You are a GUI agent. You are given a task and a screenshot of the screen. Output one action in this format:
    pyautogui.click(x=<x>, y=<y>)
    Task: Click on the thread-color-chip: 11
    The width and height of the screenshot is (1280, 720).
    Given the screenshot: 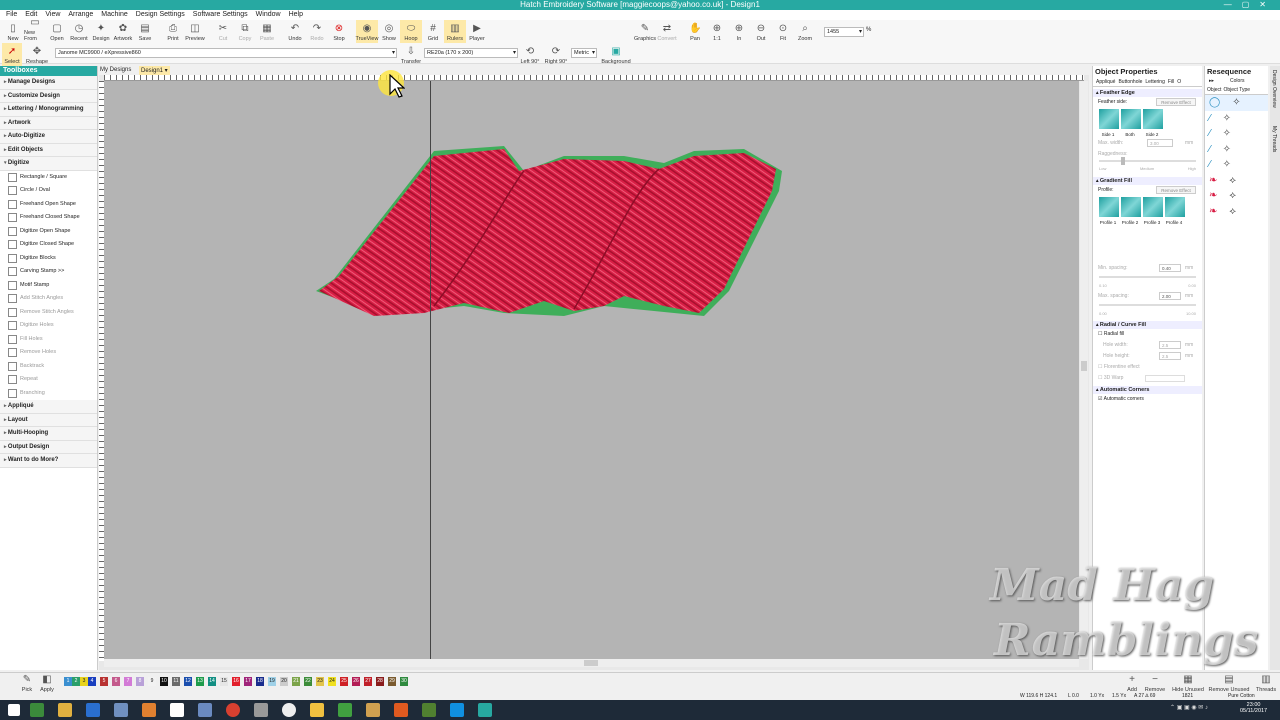 What is the action you would take?
    pyautogui.click(x=176, y=681)
    